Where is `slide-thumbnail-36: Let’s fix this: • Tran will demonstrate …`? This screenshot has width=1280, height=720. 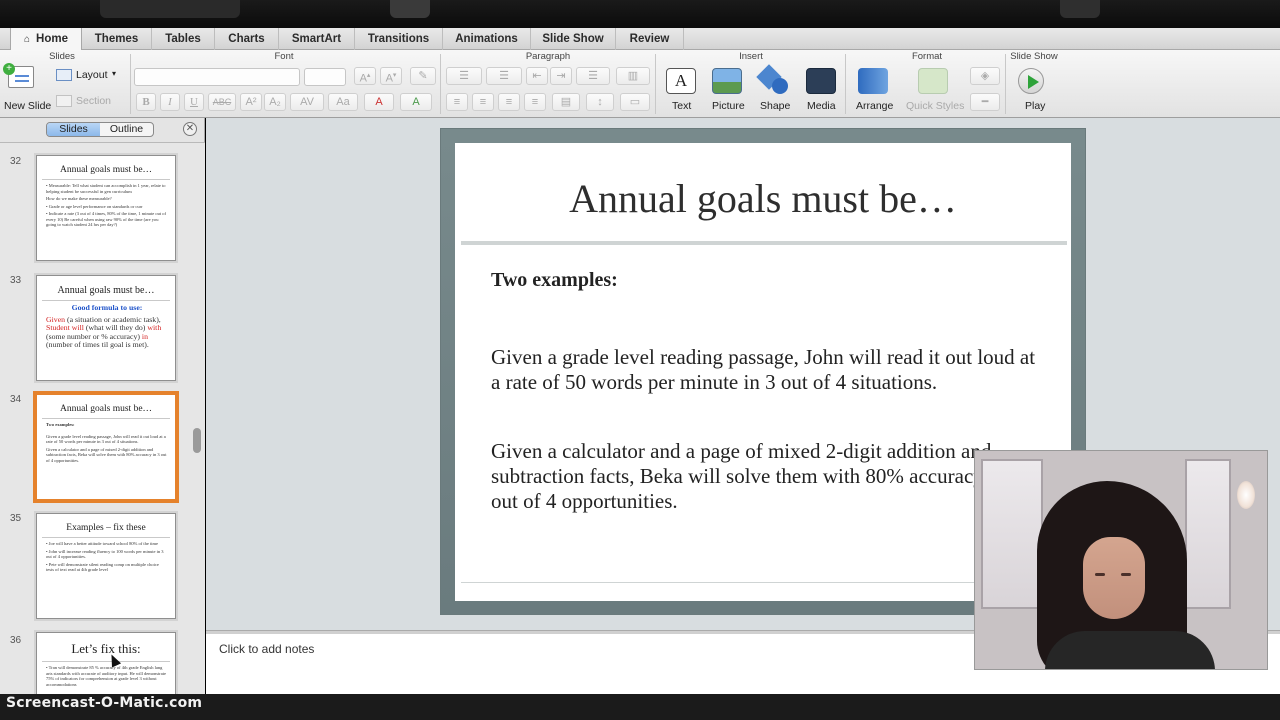 slide-thumbnail-36: Let’s fix this: • Tran will demonstrate … is located at coordinates (106, 663).